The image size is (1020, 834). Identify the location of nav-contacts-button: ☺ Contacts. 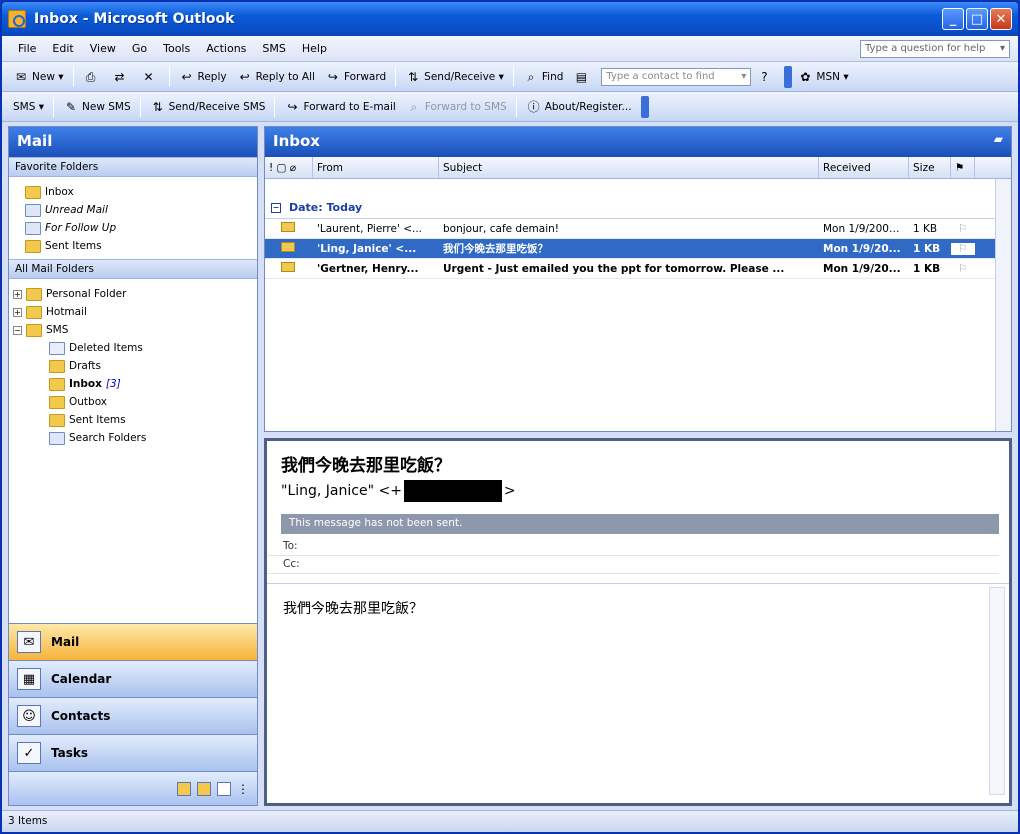
(133, 715).